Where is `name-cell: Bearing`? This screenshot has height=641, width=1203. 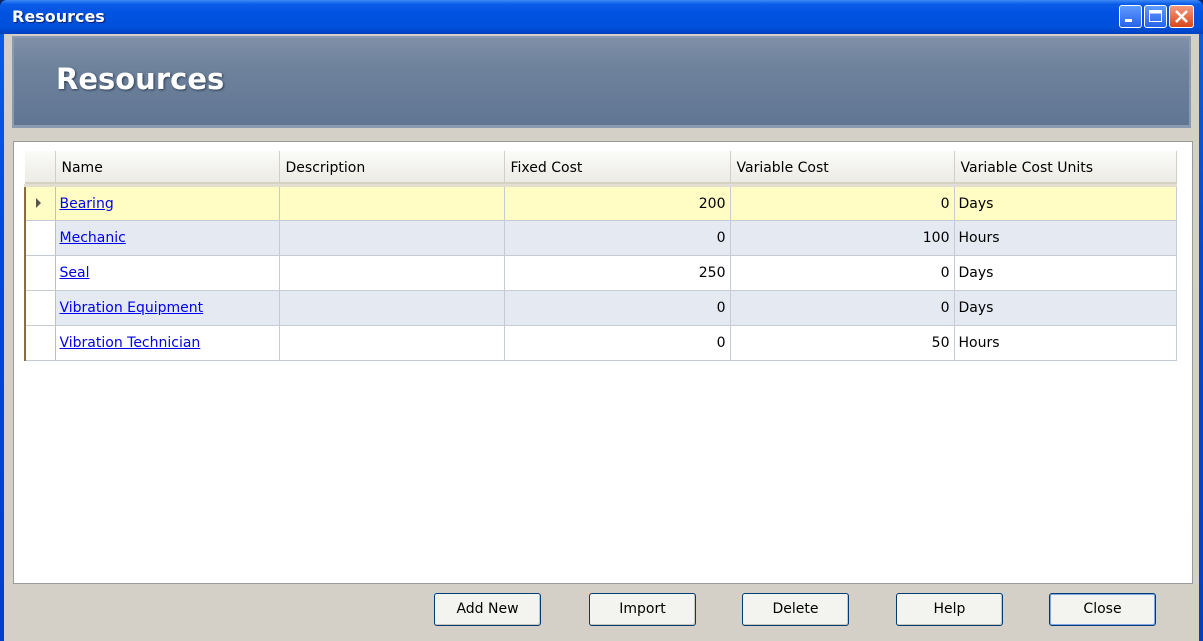 name-cell: Bearing is located at coordinates (167, 203).